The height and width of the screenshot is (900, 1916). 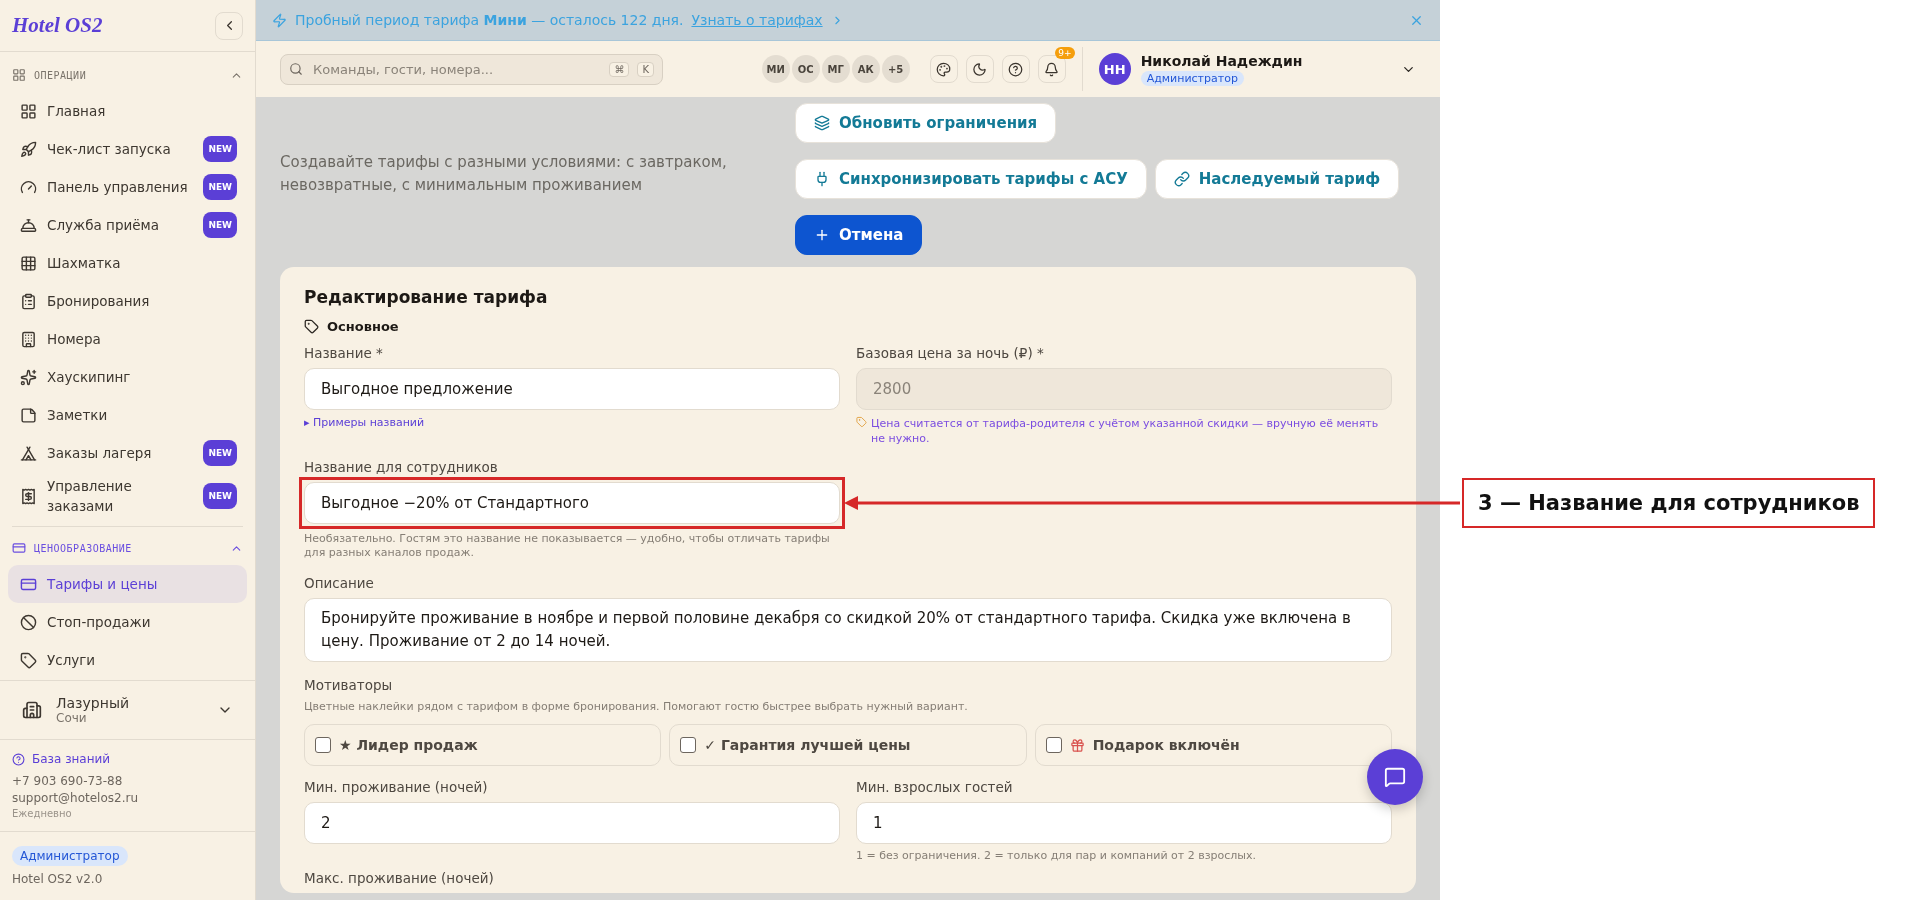 What do you see at coordinates (127, 622) in the screenshot?
I see `nav-item: Стоп-продажи` at bounding box center [127, 622].